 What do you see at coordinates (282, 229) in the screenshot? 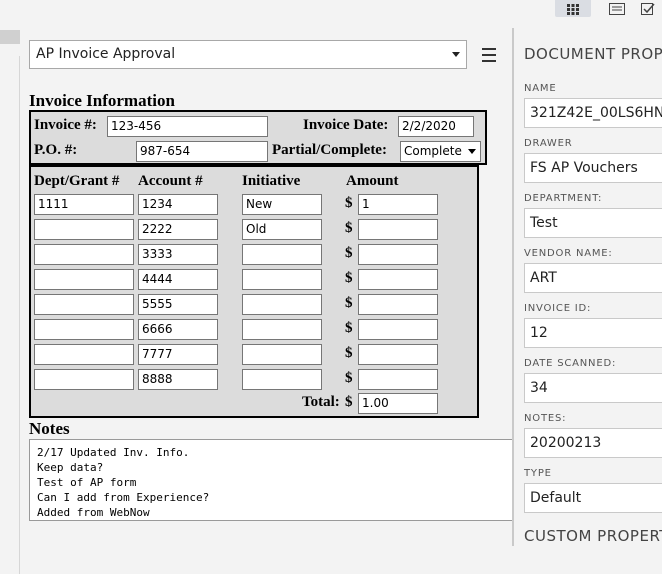
I see `initiative-input: Old` at bounding box center [282, 229].